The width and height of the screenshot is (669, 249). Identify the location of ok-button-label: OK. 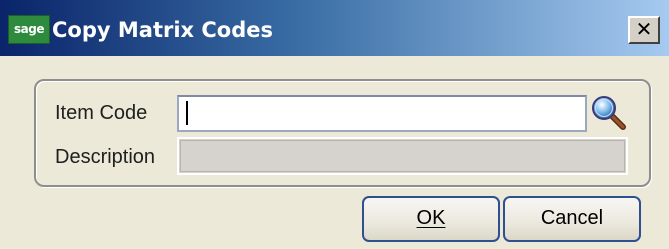
(431, 218).